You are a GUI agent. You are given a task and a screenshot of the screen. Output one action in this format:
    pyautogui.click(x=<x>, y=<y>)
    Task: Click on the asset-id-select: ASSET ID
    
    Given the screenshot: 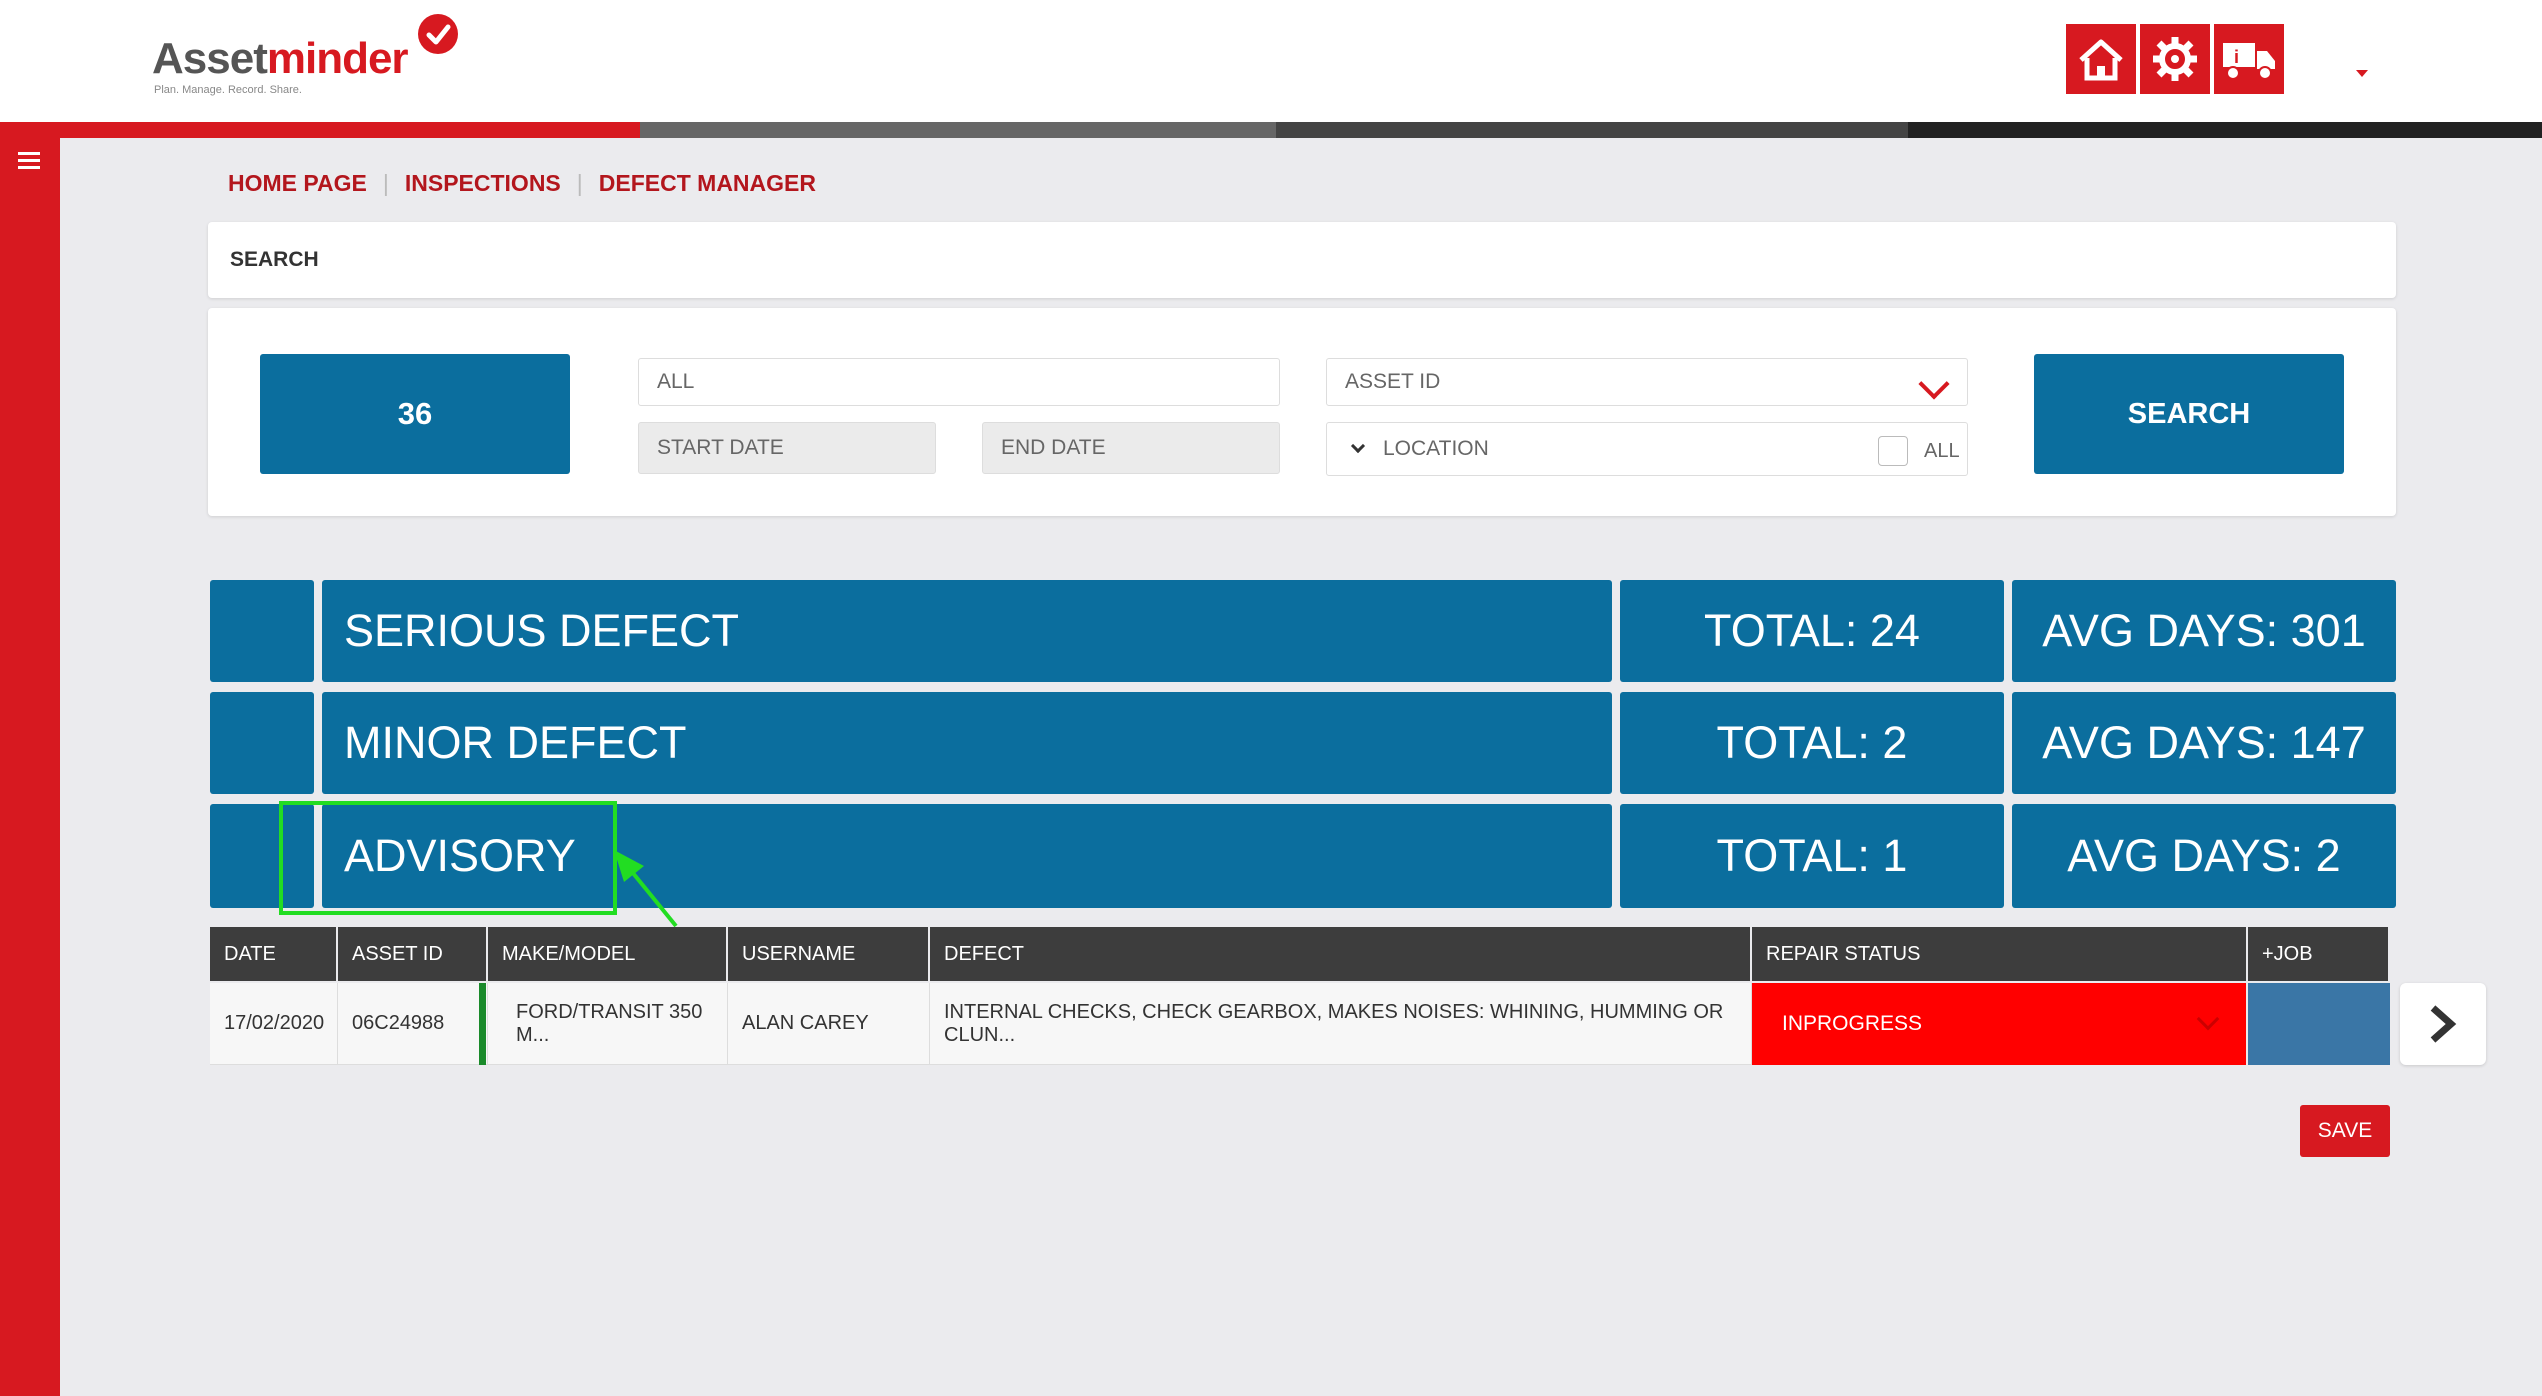 What is the action you would take?
    pyautogui.click(x=1647, y=382)
    